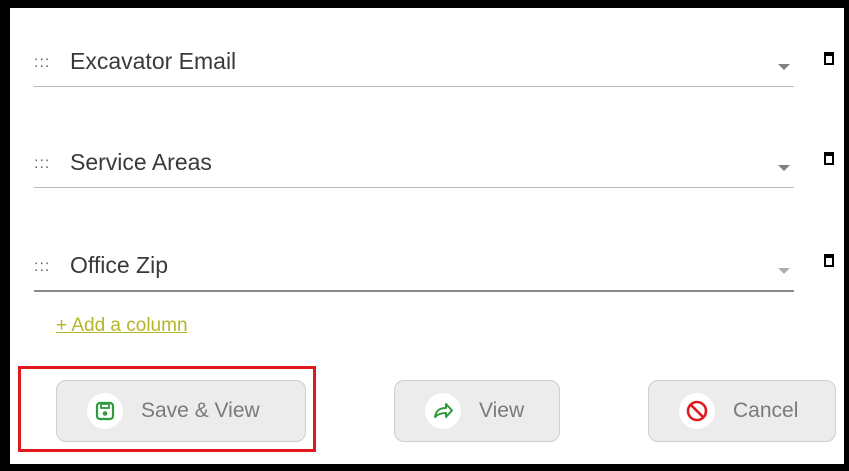 The width and height of the screenshot is (849, 471). Describe the element at coordinates (414, 66) in the screenshot. I see `column-row: ::: Excavator Email` at that location.